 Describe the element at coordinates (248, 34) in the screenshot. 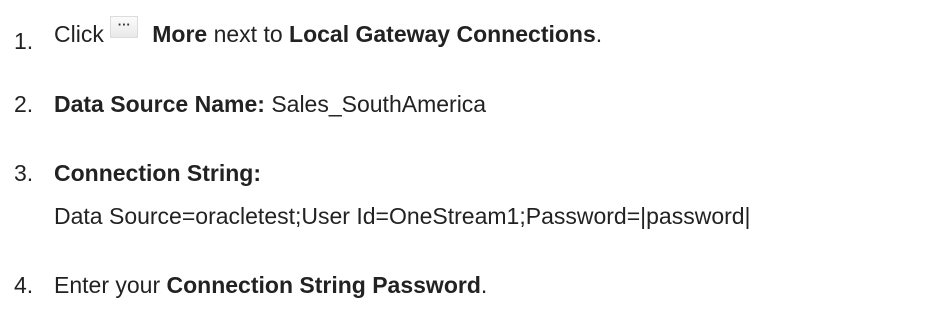

I see `step-1-next-to-text: next to` at that location.